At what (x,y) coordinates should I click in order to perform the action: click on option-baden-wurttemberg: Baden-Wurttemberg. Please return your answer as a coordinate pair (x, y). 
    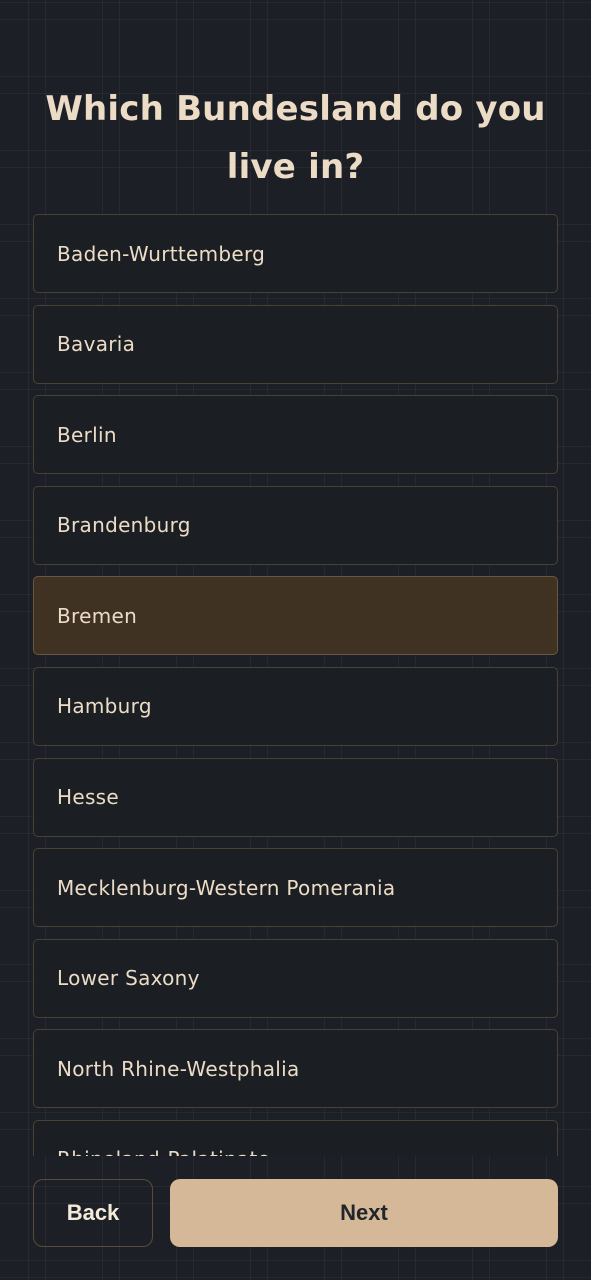
    Looking at the image, I should click on (295, 253).